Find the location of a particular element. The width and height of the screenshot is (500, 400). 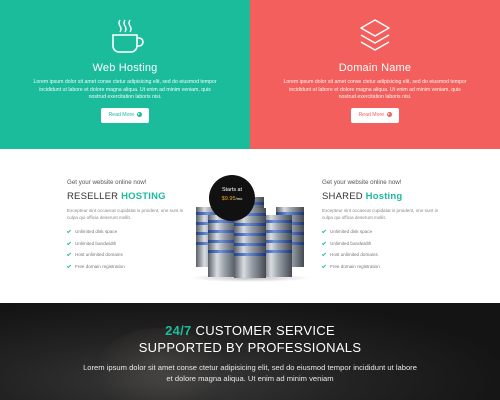

shared-name-plain: SHARED is located at coordinates (342, 196).